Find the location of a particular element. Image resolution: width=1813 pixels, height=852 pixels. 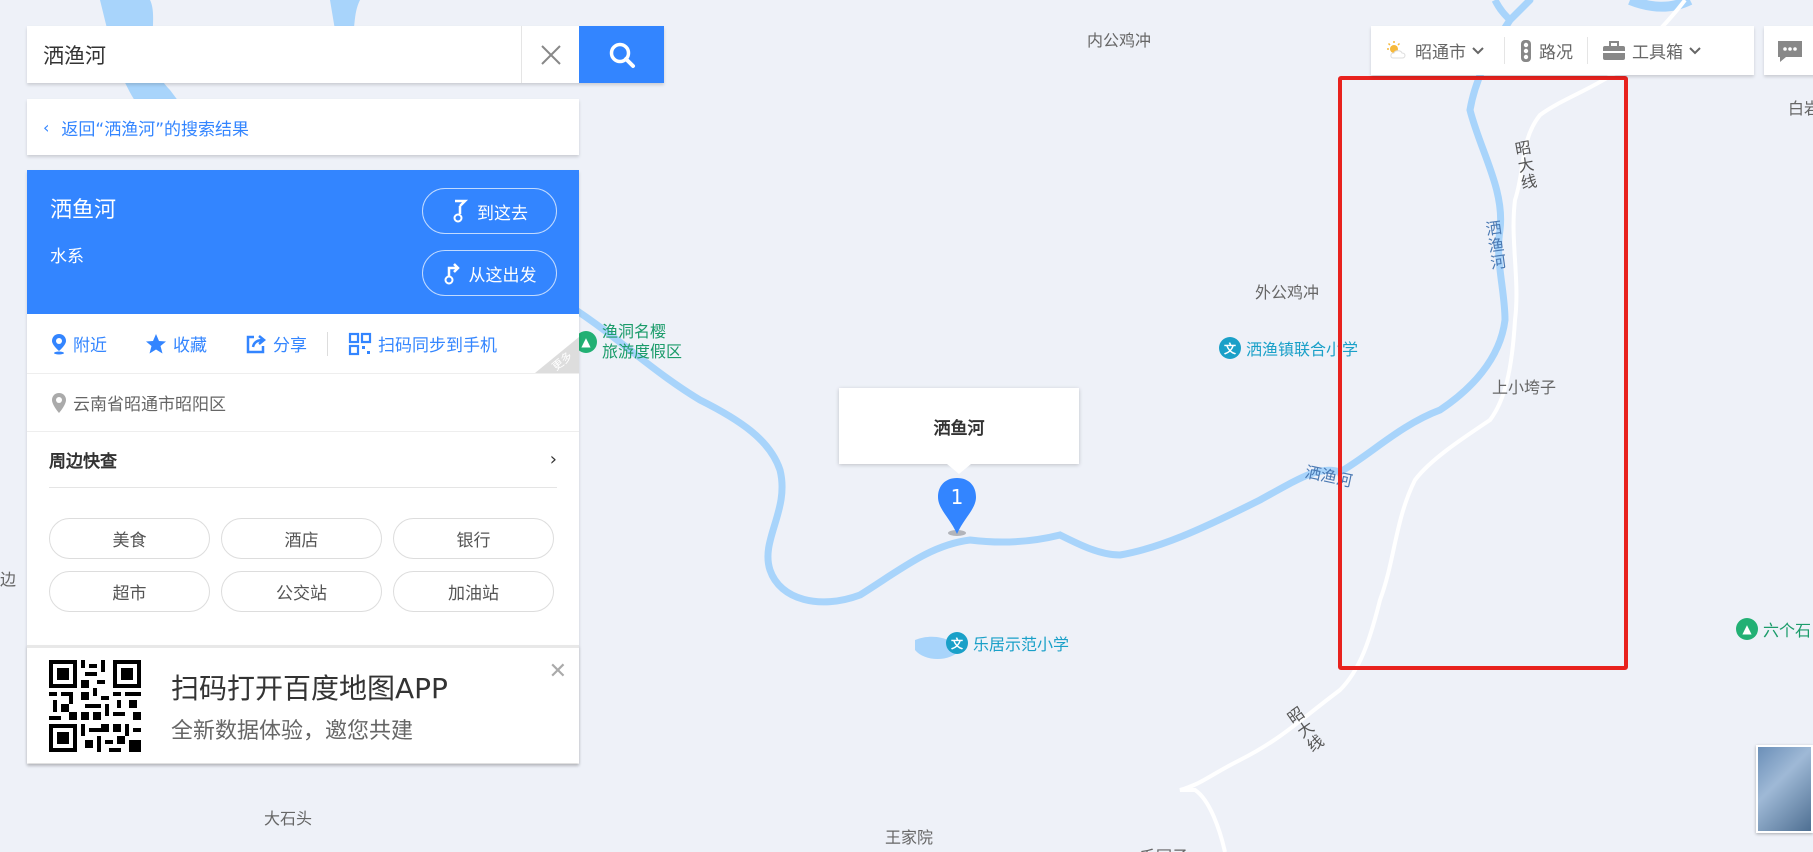

close-icon is located at coordinates (550, 54).